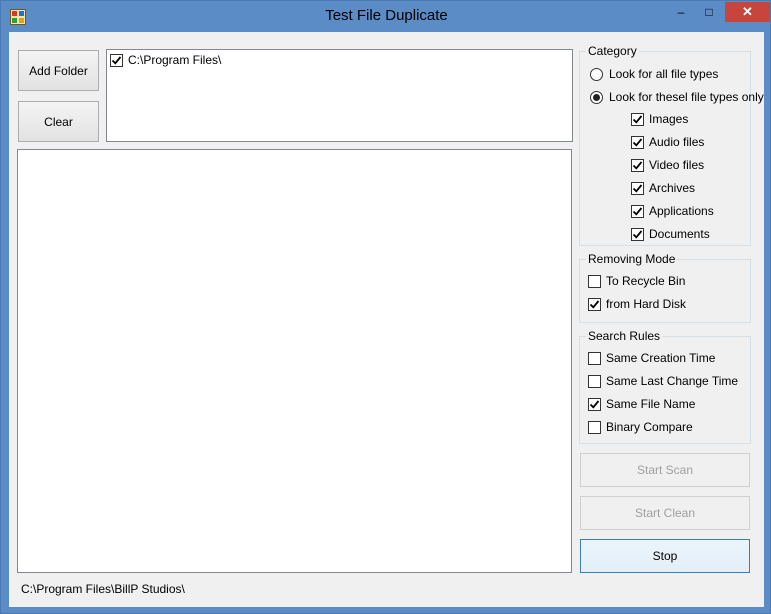  I want to click on hard-disk-label: from Hard Disk, so click(646, 304).